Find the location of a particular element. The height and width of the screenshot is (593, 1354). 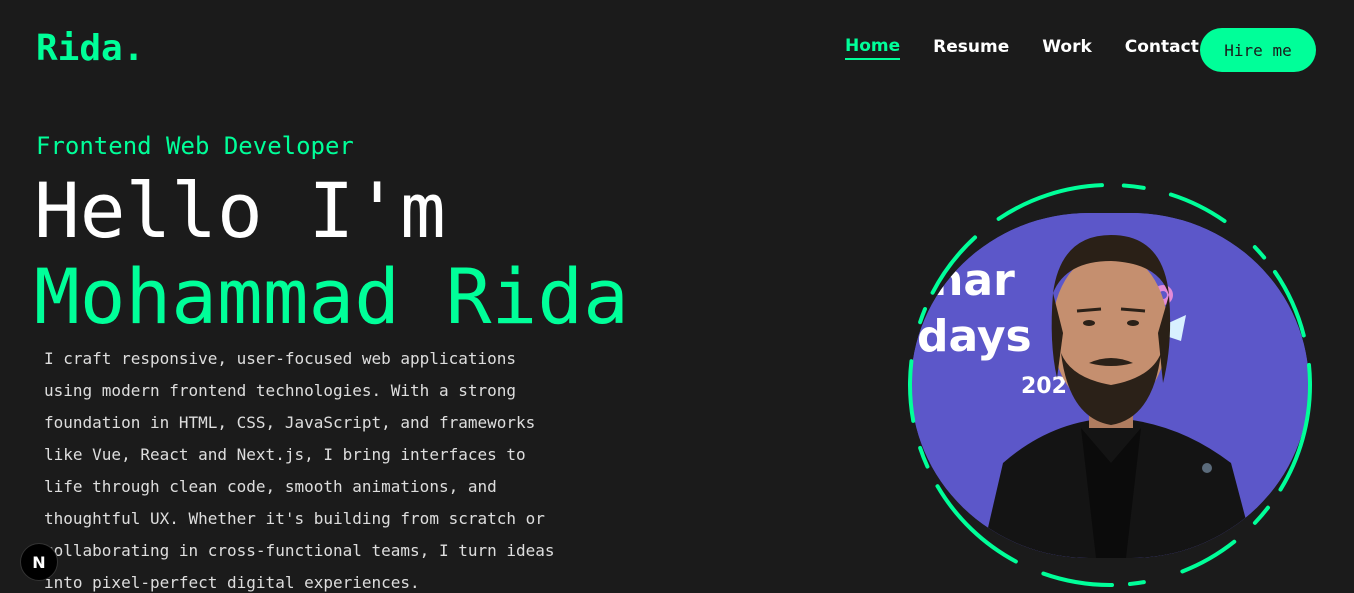

nextjs-icon: N is located at coordinates (39, 562).